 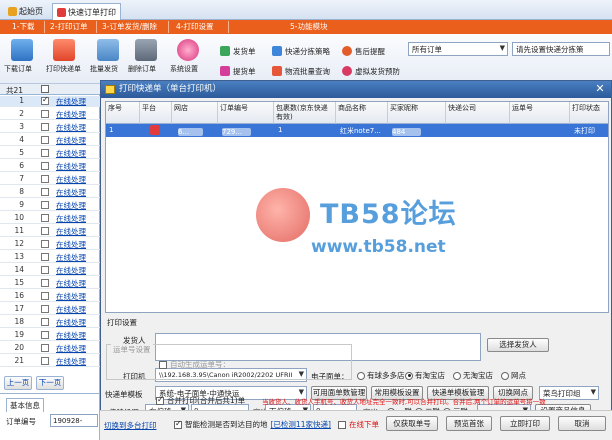 I want to click on column-header-seq: 序号, so click(x=123, y=113).